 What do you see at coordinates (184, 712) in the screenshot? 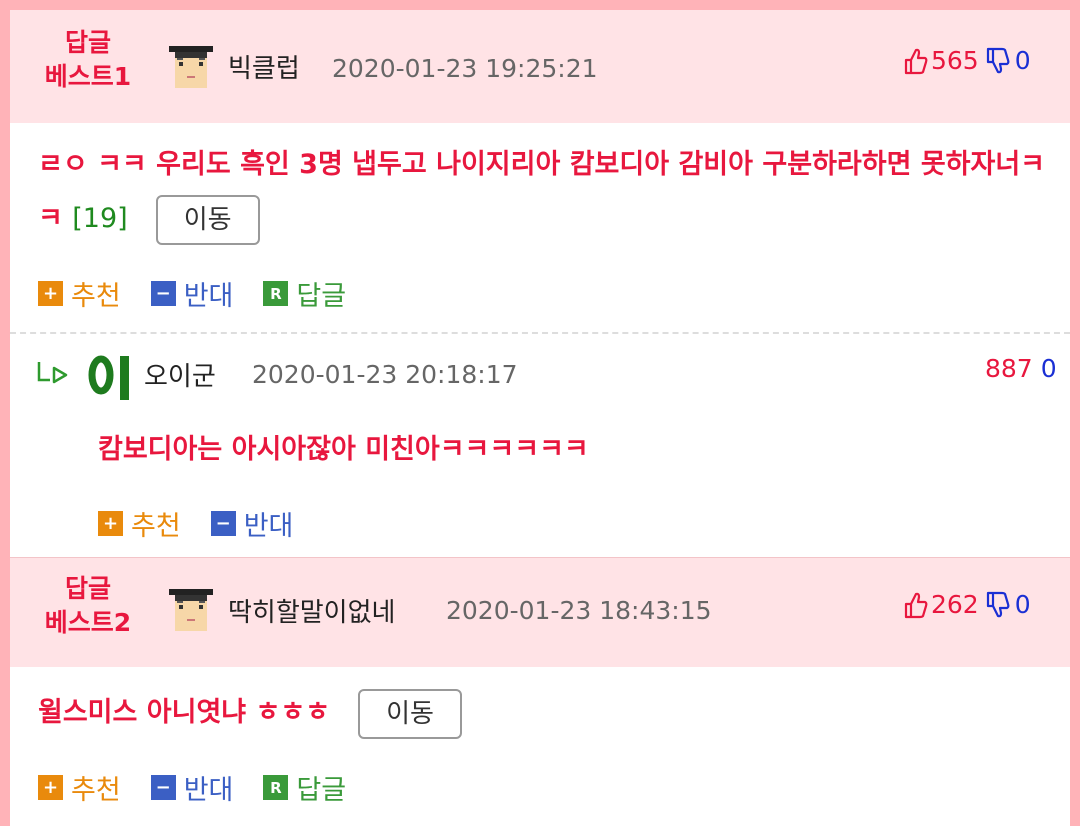
I see `comment-text: 윌스미스 아니엿냐 ㅎㅎㅎ` at bounding box center [184, 712].